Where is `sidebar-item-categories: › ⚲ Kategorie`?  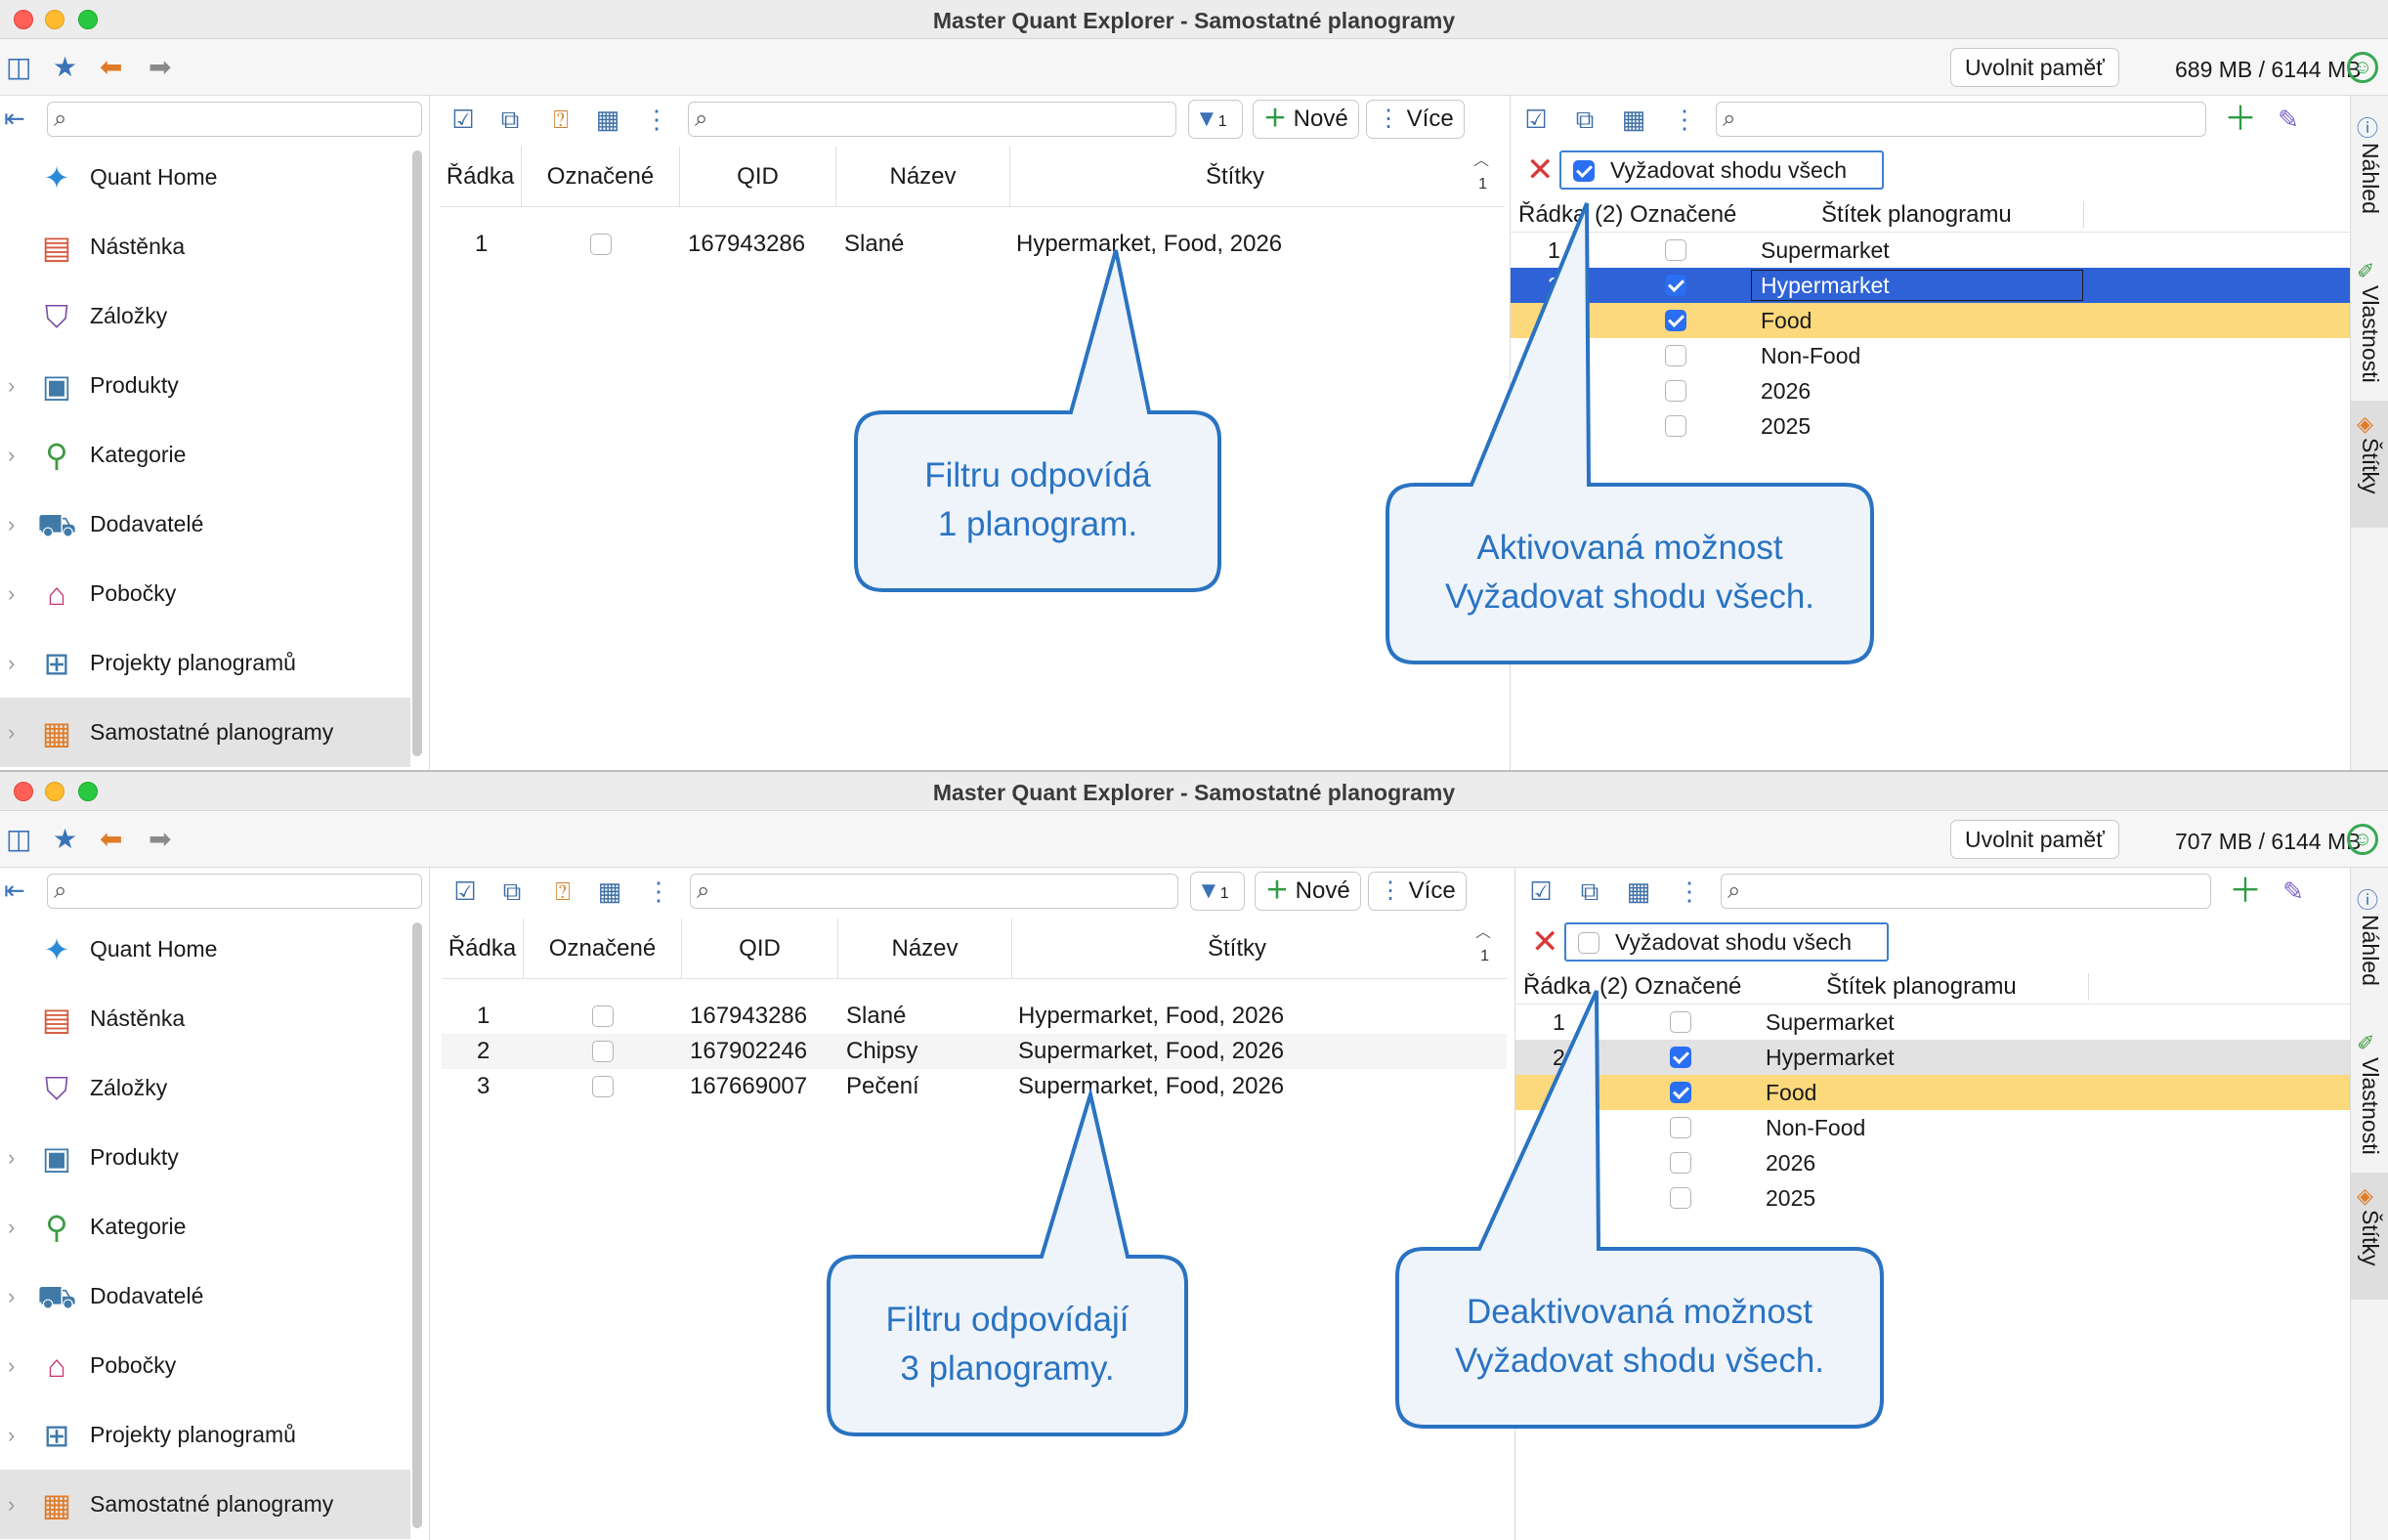
sidebar-item-categories: › ⚲ Kategorie is located at coordinates (205, 1227).